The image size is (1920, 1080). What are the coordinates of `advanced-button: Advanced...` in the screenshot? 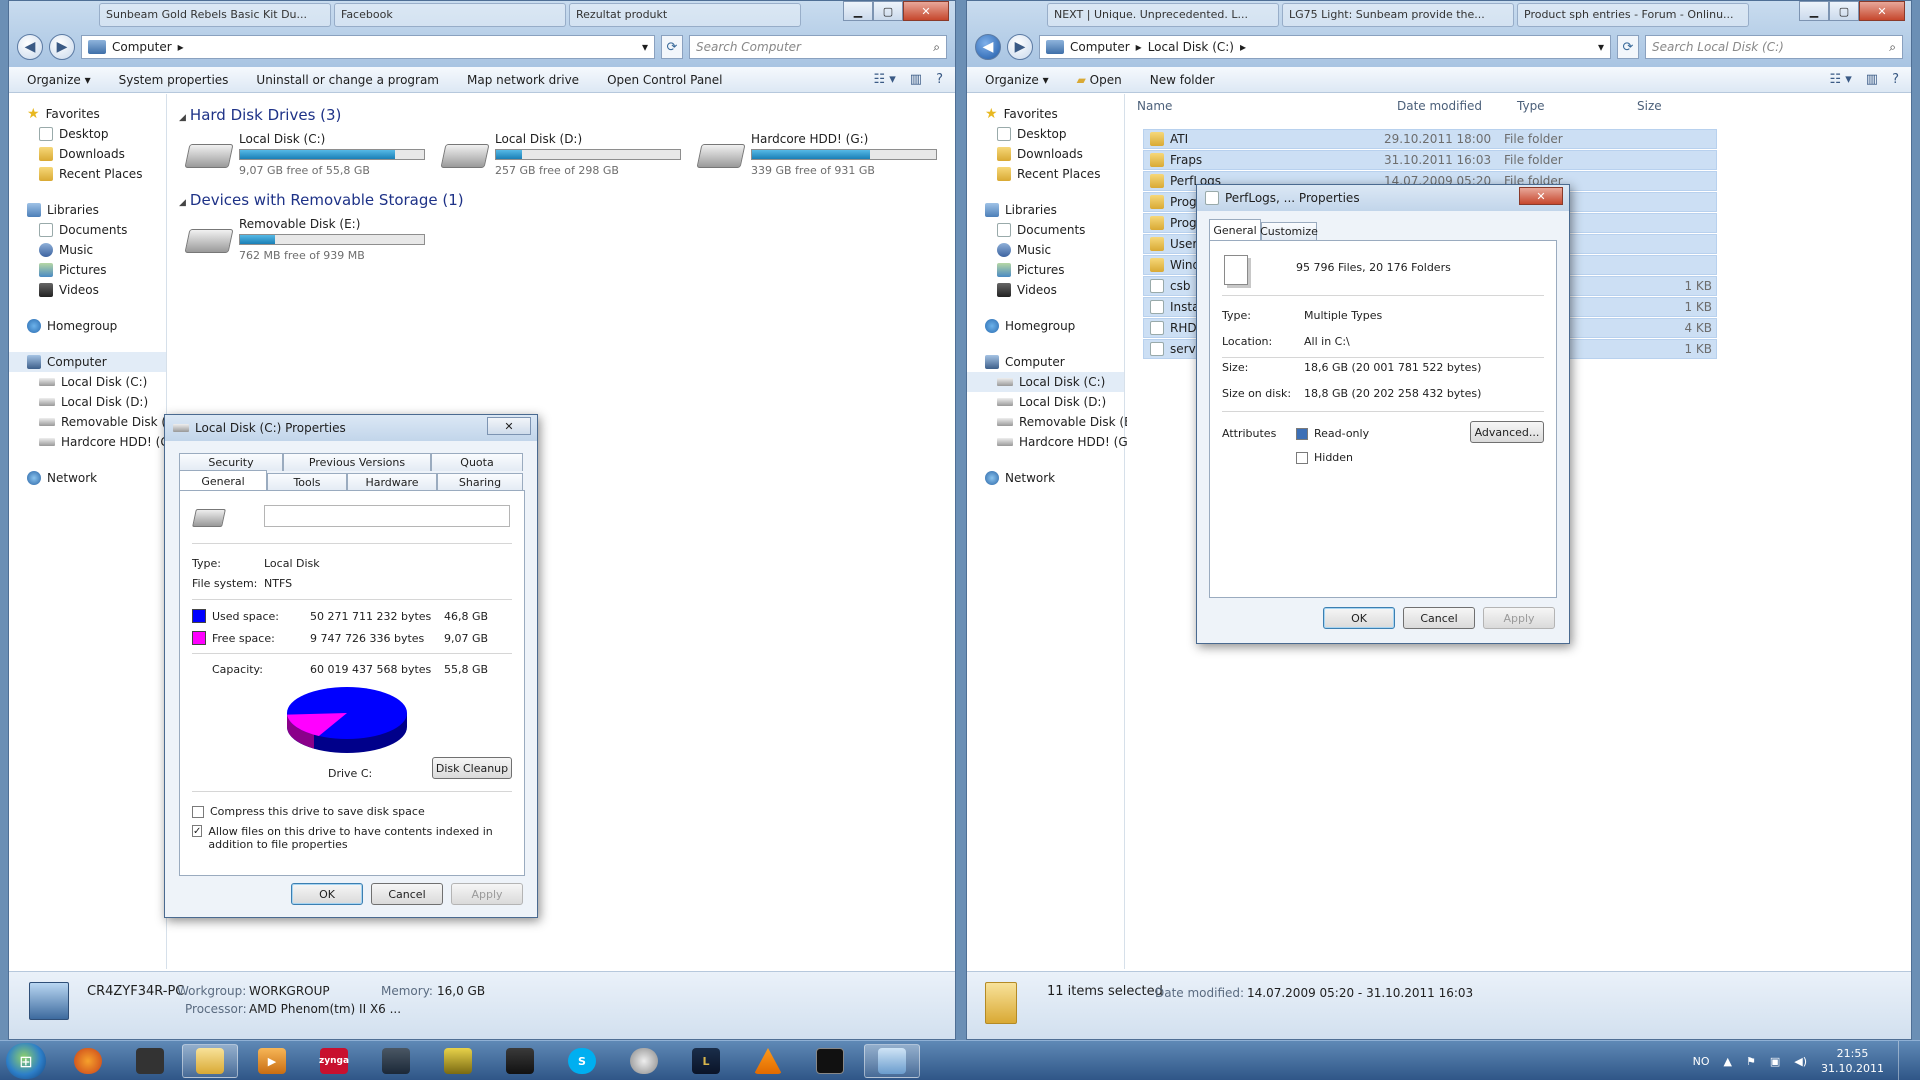 It's located at (1507, 432).